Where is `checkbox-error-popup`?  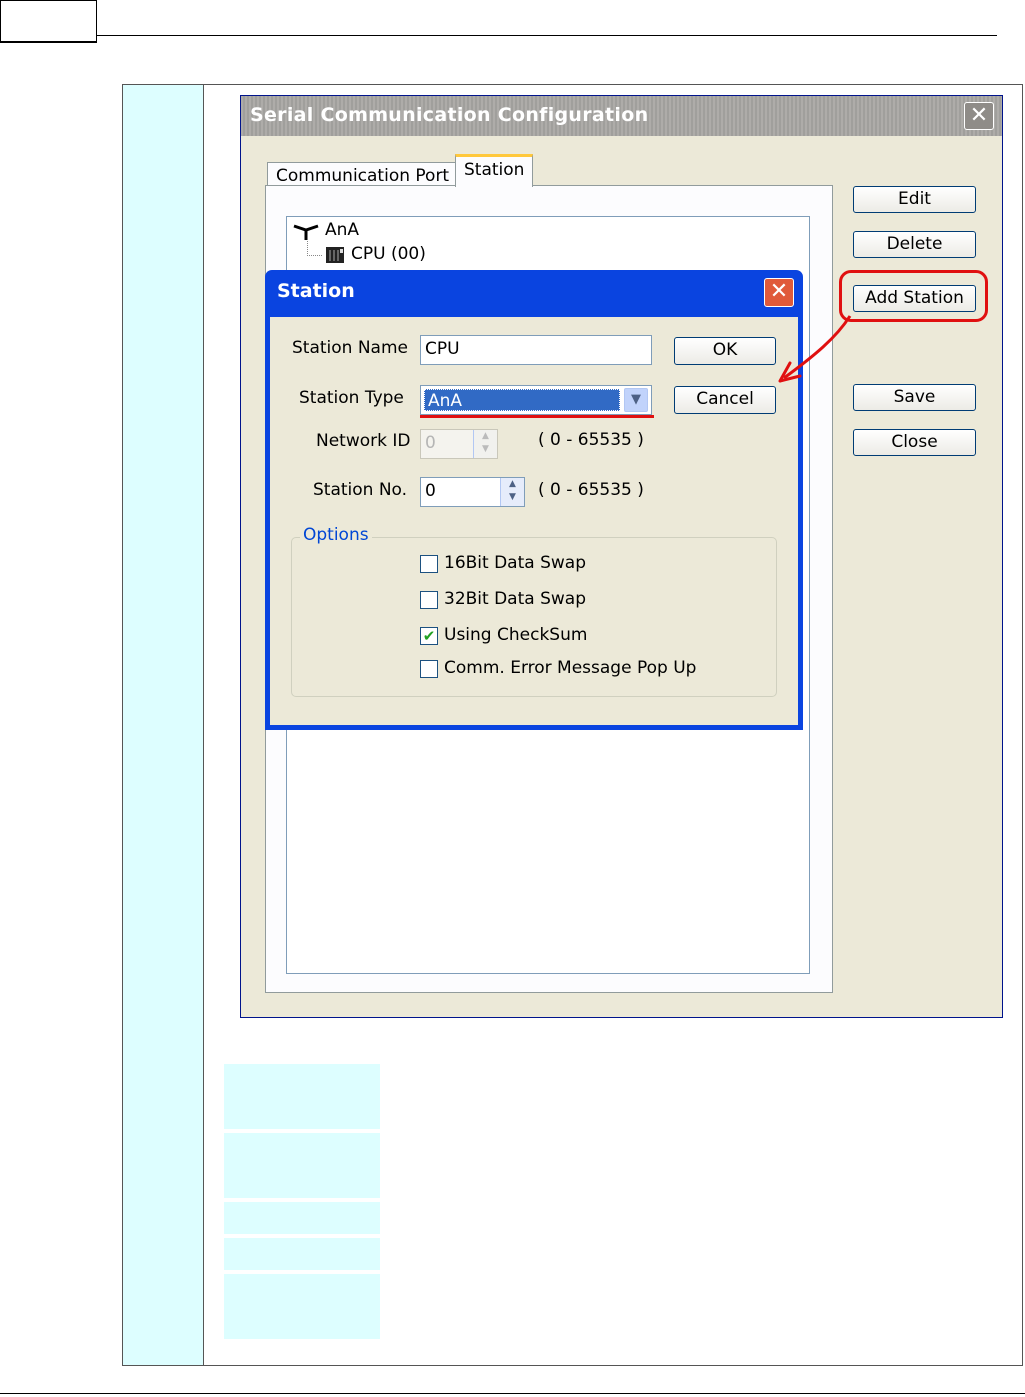 checkbox-error-popup is located at coordinates (429, 669).